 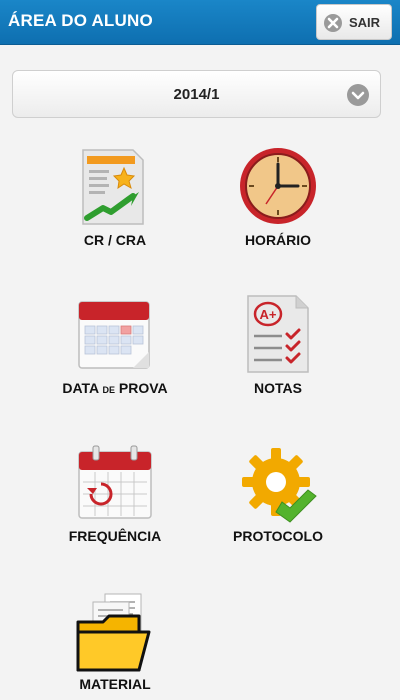 I want to click on app-header: ÁREA DO ALUNO SAIR, so click(x=200, y=22).